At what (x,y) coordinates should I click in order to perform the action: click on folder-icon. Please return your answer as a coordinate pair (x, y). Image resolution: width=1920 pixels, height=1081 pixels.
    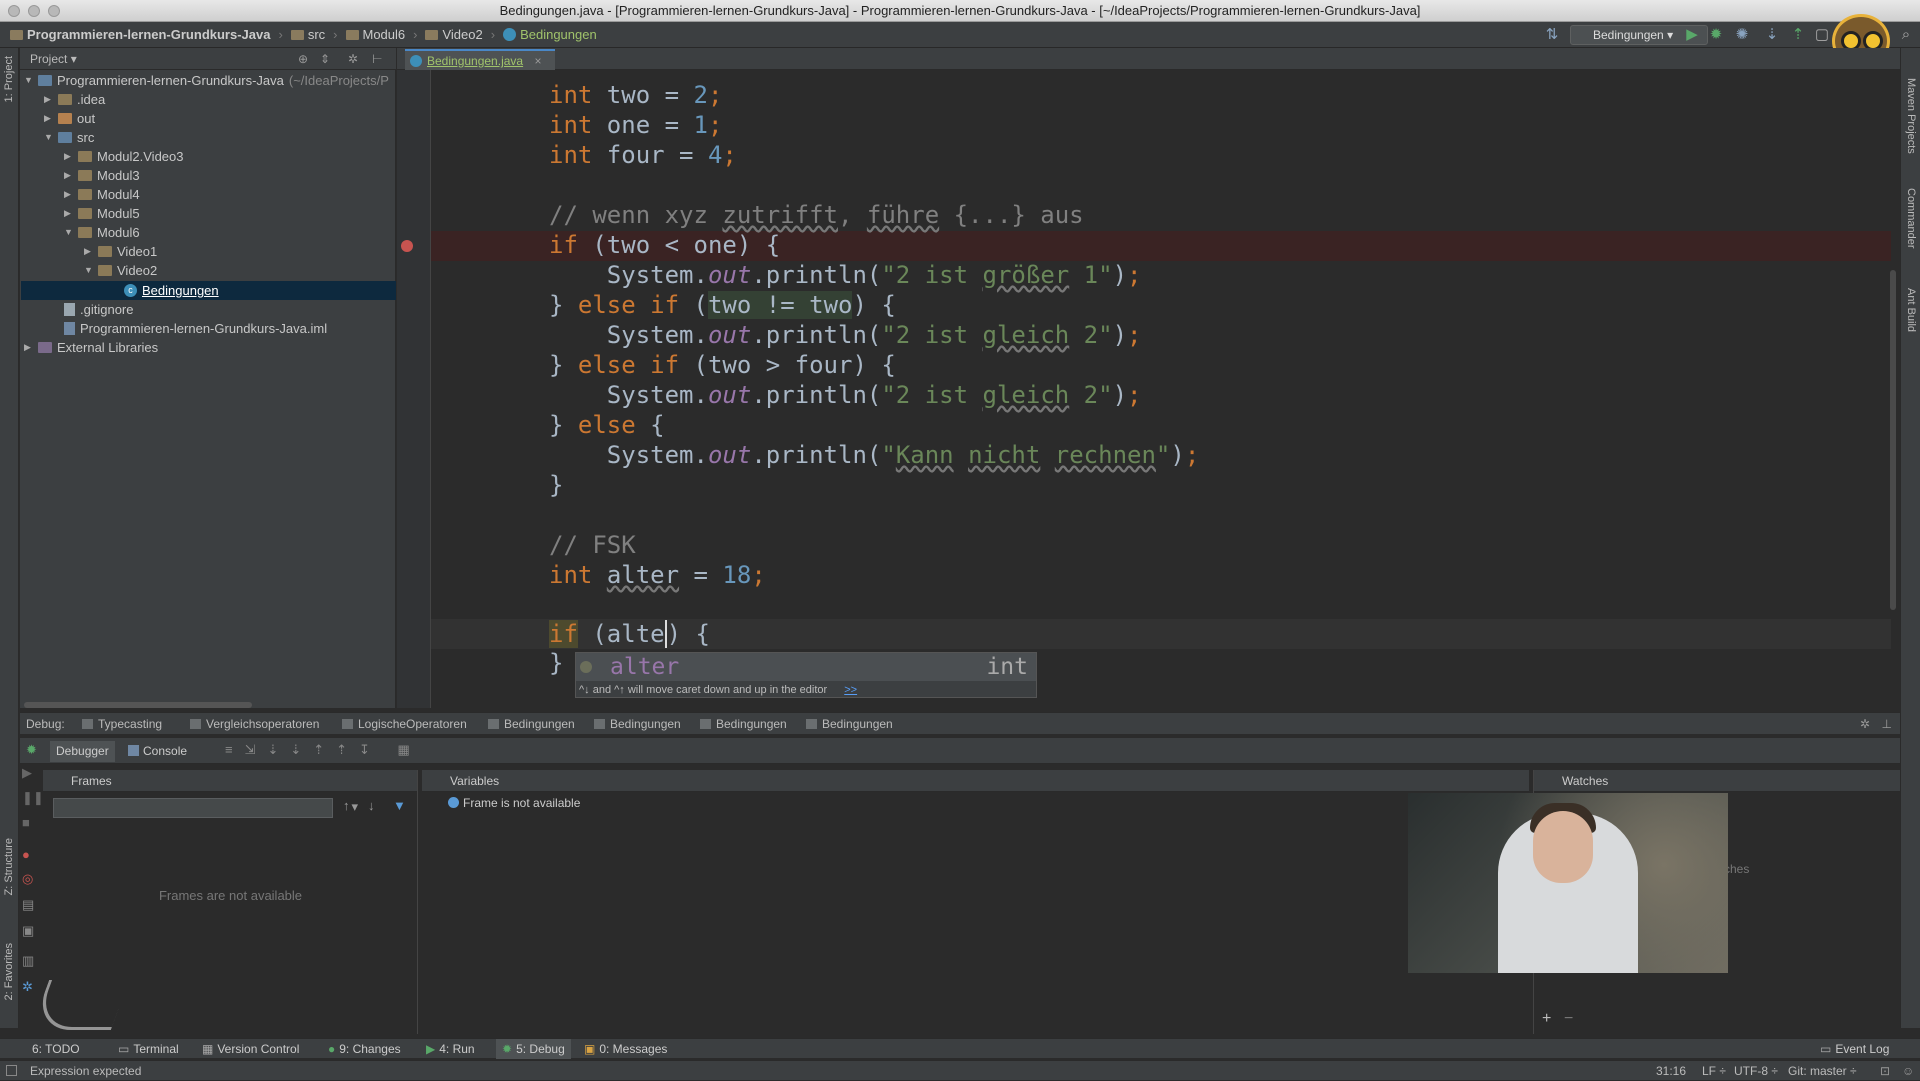
    Looking at the image, I should click on (85, 232).